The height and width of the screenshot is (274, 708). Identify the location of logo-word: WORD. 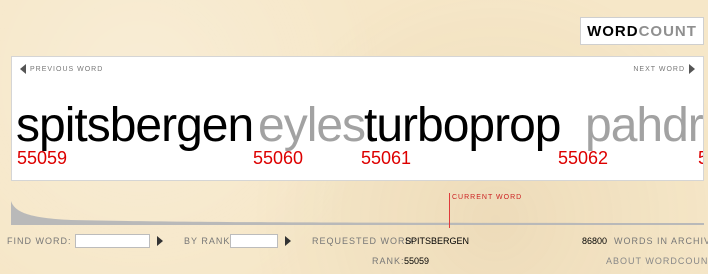
(613, 31).